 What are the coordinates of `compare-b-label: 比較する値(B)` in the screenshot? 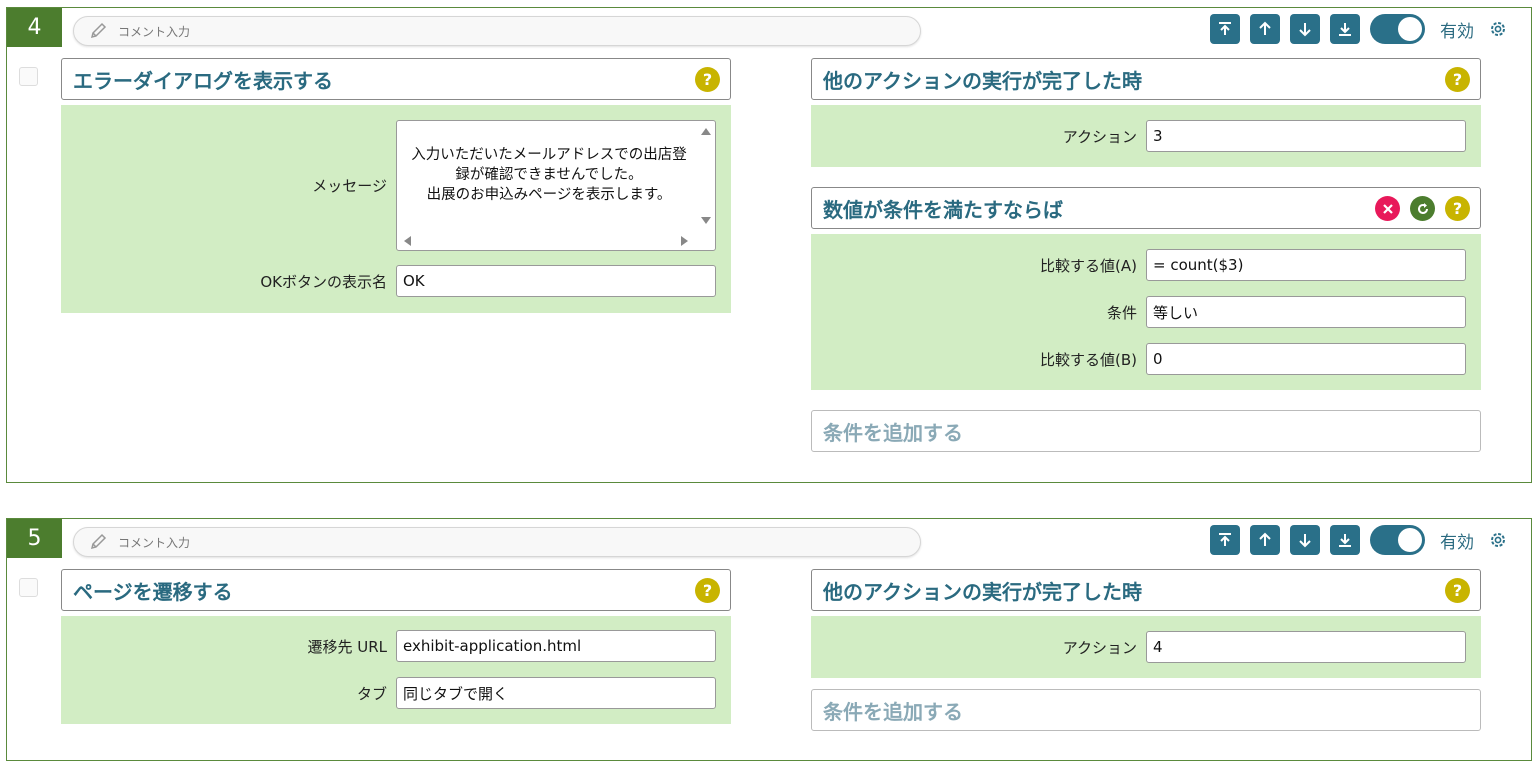 It's located at (1088, 359).